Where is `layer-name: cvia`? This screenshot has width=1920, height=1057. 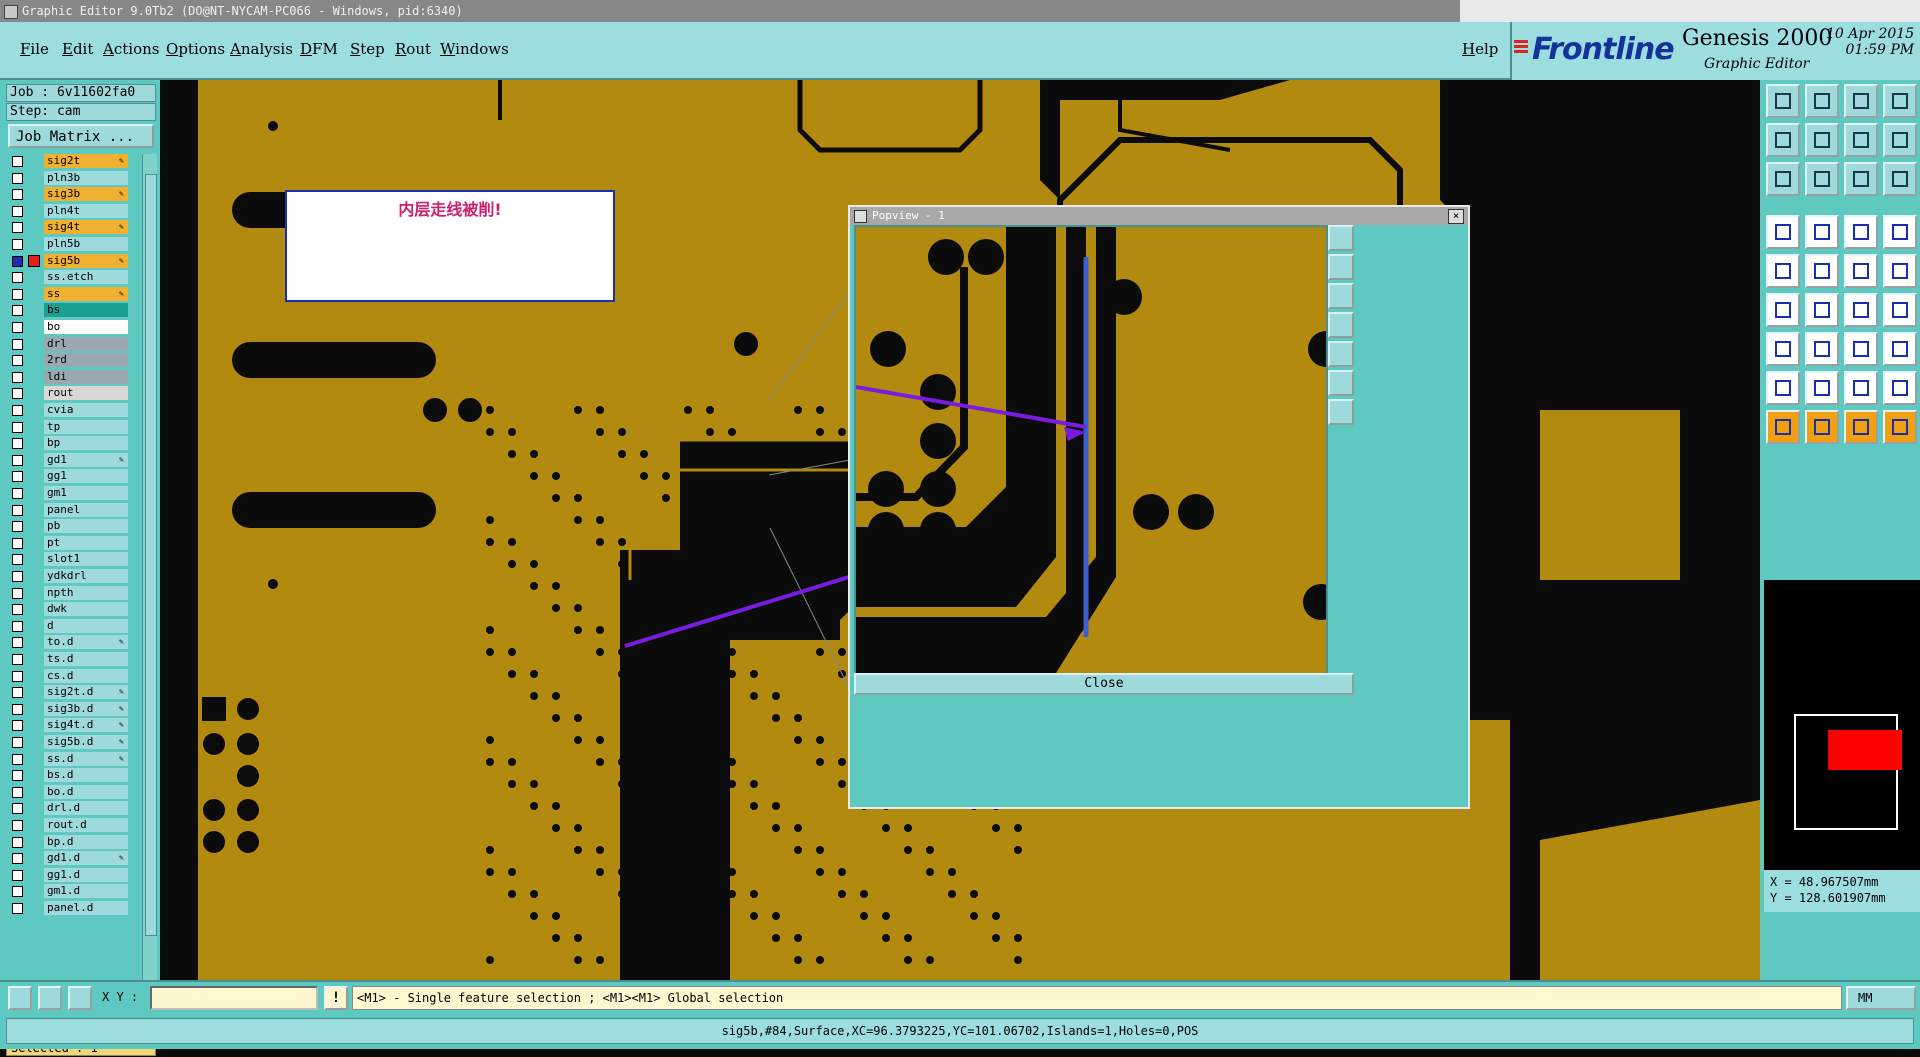 layer-name: cvia is located at coordinates (86, 410).